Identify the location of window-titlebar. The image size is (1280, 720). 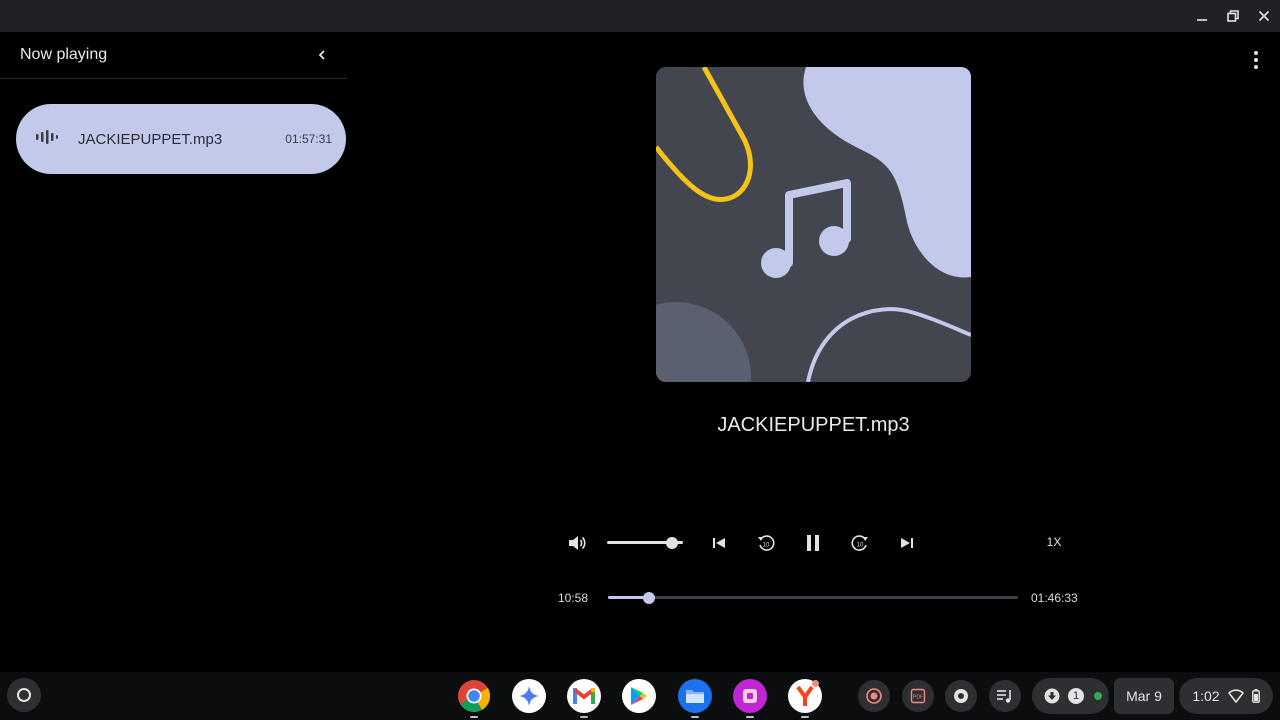
(640, 16).